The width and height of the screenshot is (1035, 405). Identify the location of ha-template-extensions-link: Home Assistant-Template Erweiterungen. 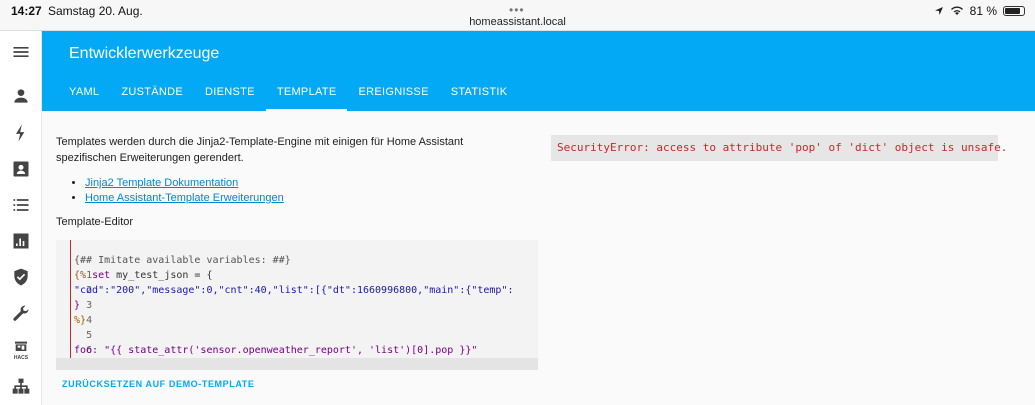
(184, 198).